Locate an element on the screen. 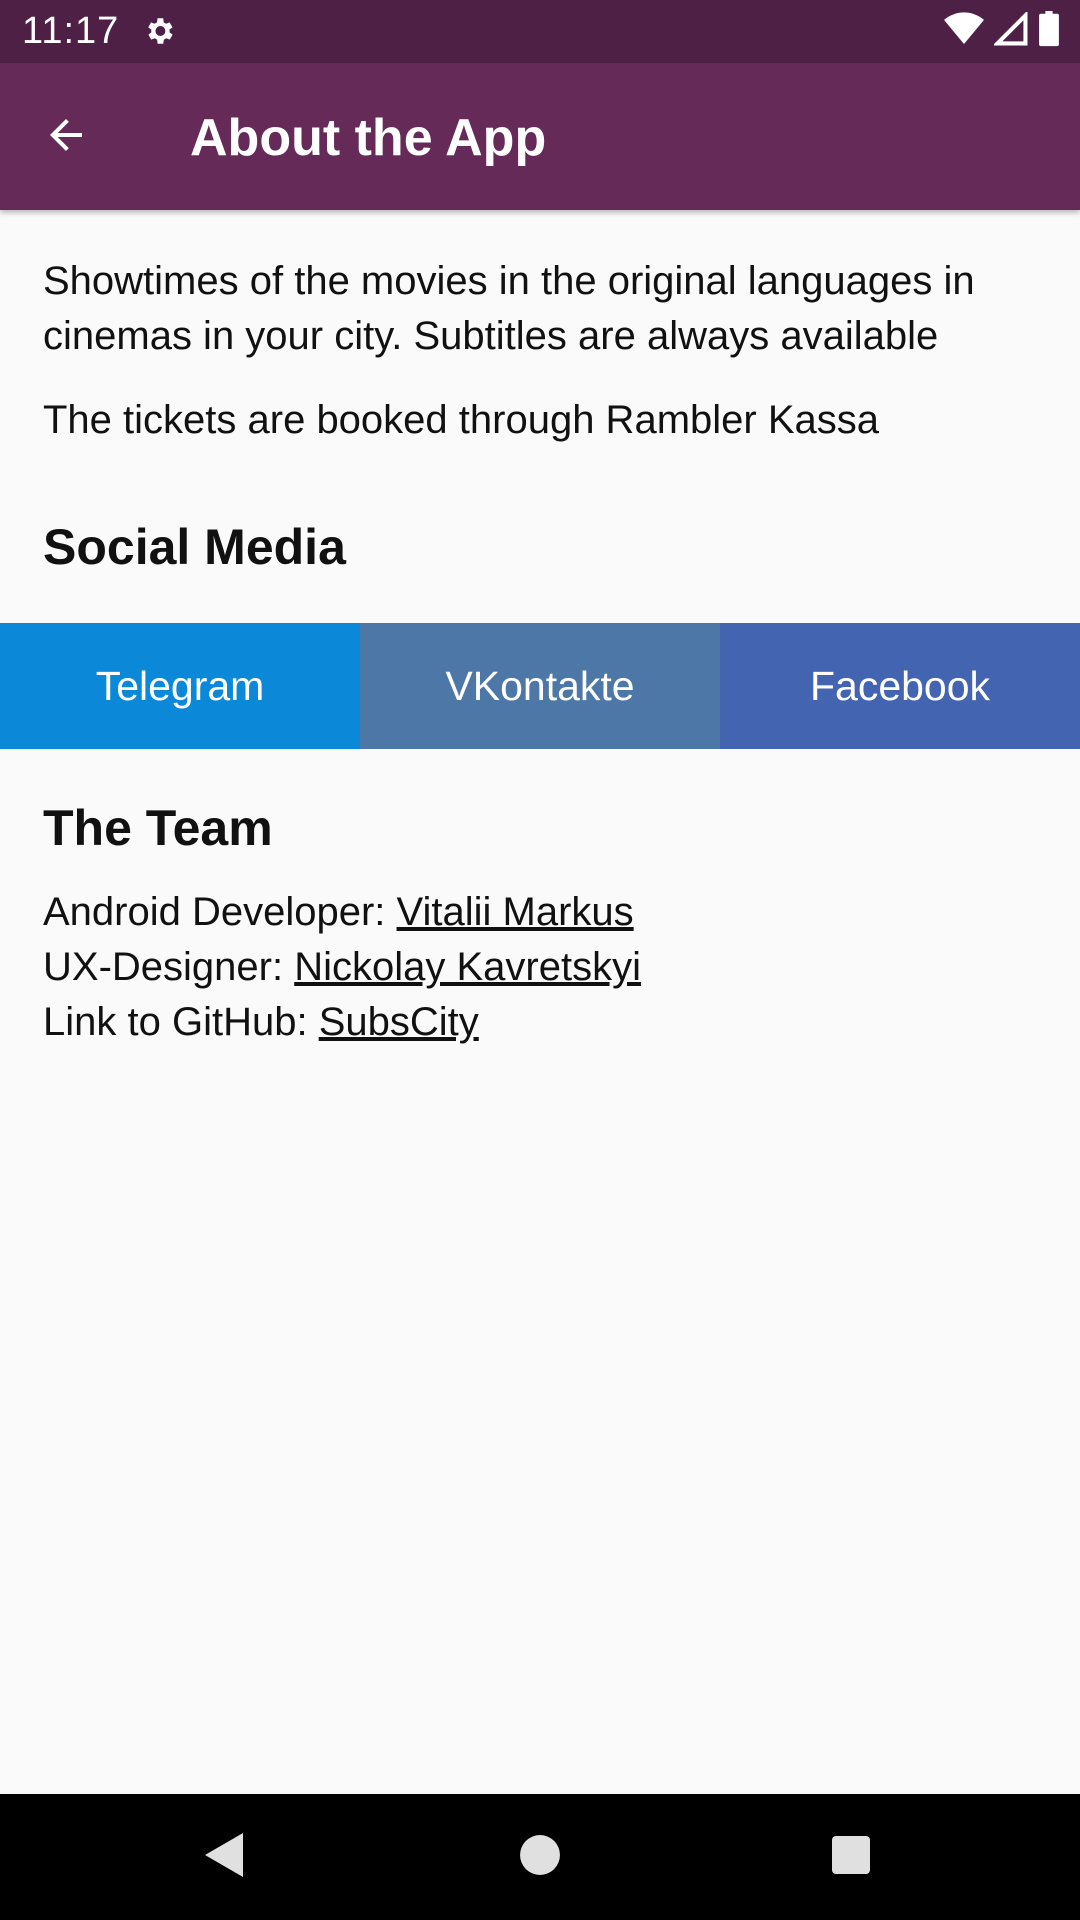  back-button is located at coordinates (66, 137).